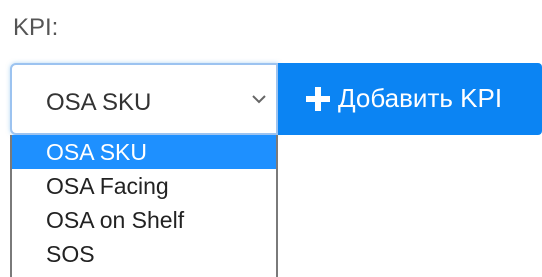 This screenshot has width=542, height=277. I want to click on add-kpi-label: Добавить KPI, so click(420, 98).